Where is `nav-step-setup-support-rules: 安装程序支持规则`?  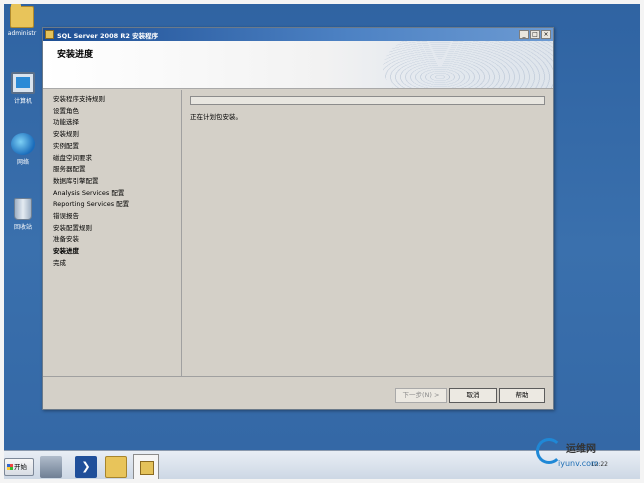
nav-step-setup-support-rules: 安装程序支持规则 is located at coordinates (117, 100).